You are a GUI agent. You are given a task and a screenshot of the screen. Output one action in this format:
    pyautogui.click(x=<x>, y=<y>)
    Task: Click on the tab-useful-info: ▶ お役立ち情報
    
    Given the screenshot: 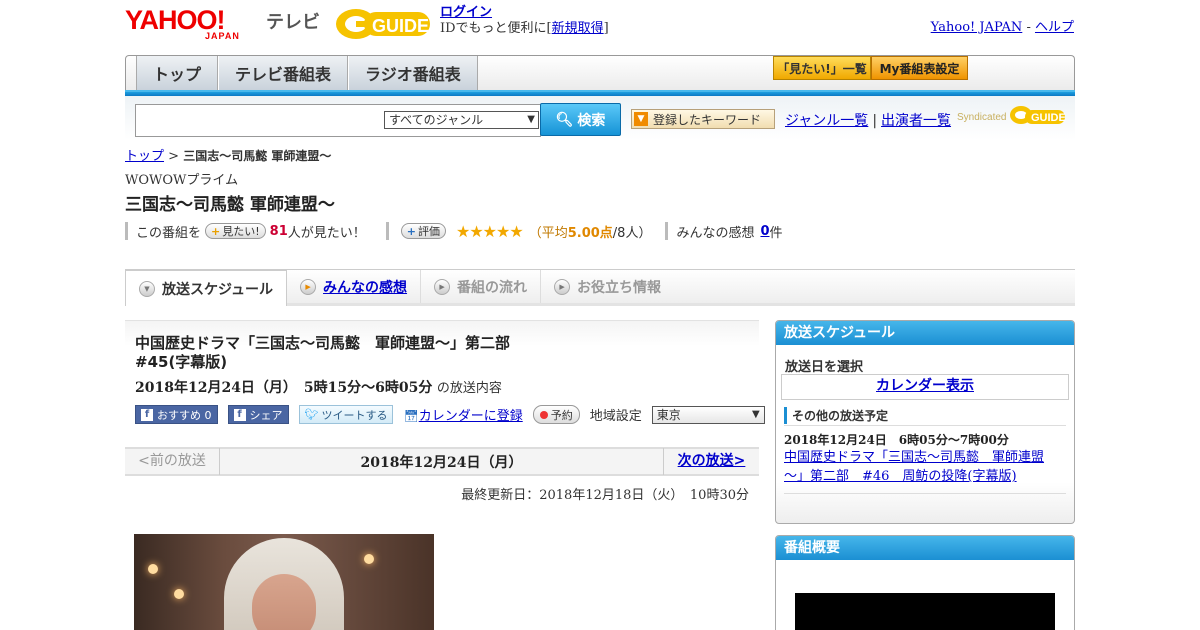 What is the action you would take?
    pyautogui.click(x=607, y=286)
    